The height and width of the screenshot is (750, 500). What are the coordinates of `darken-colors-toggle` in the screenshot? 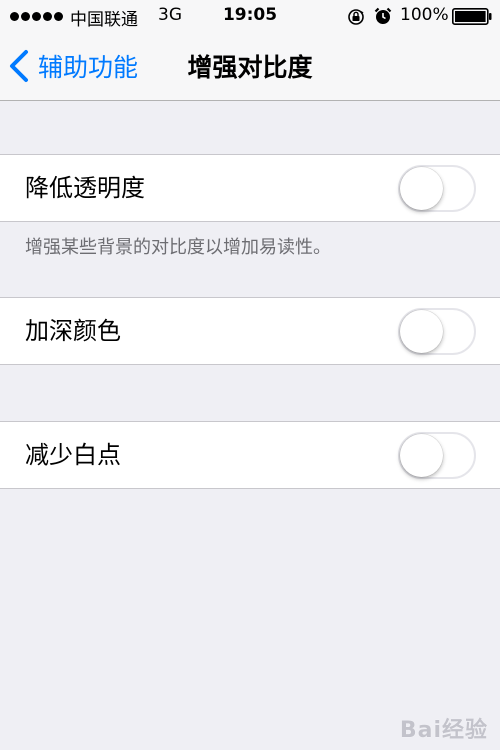 It's located at (437, 331).